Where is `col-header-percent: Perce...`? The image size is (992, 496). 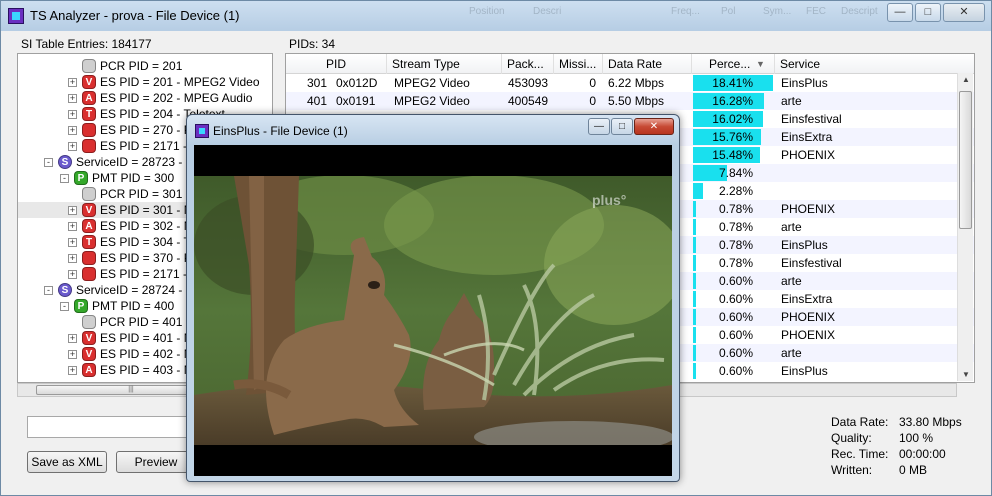 col-header-percent: Perce... is located at coordinates (729, 64).